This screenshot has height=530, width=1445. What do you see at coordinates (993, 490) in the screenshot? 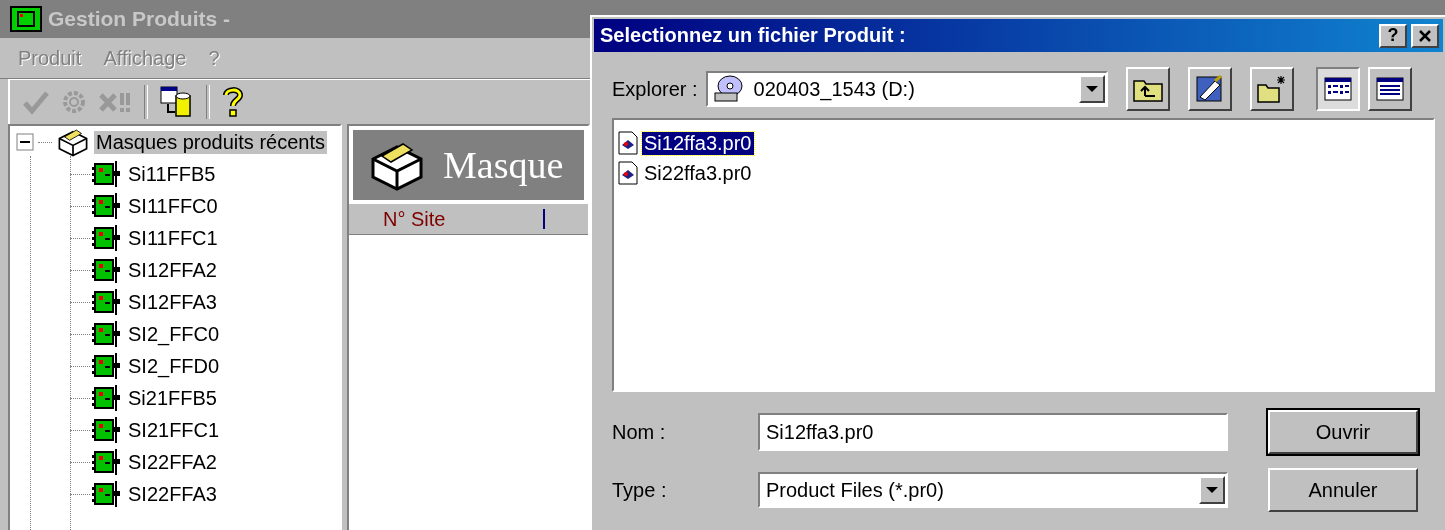
I see `type-dropdown: Product Files (*.pr0)` at bounding box center [993, 490].